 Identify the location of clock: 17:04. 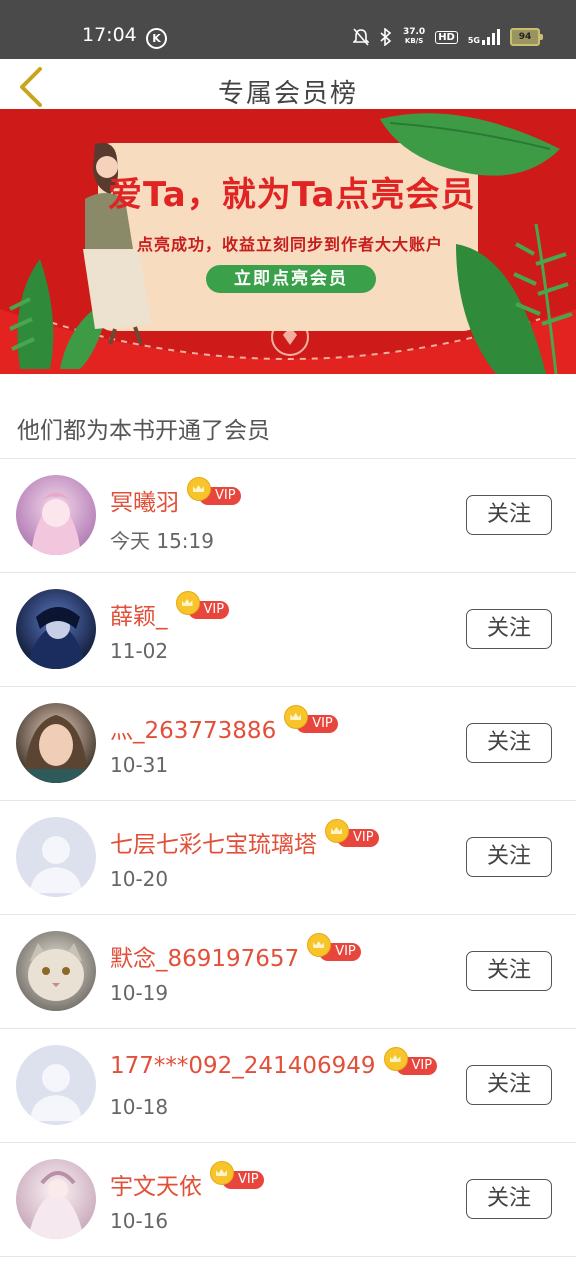
(109, 35).